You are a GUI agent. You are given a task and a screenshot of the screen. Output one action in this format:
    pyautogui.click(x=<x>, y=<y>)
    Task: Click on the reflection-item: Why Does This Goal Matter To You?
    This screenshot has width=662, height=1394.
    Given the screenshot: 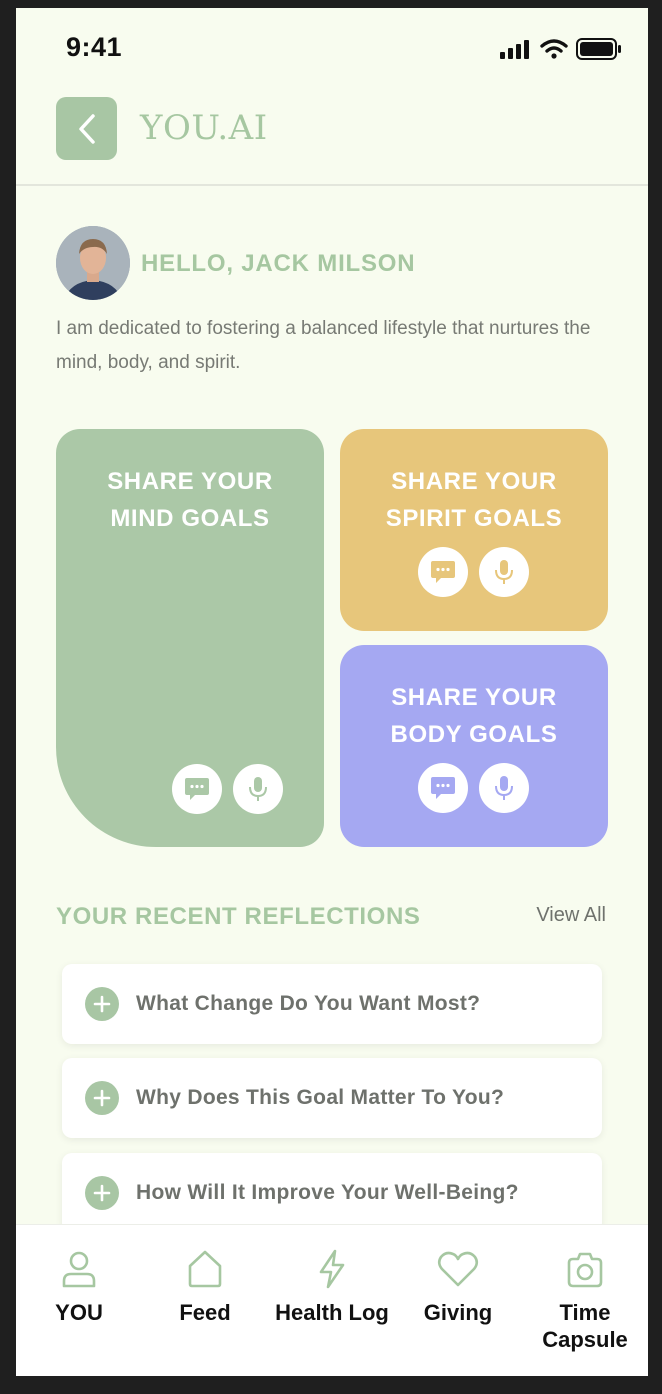 What is the action you would take?
    pyautogui.click(x=332, y=1098)
    